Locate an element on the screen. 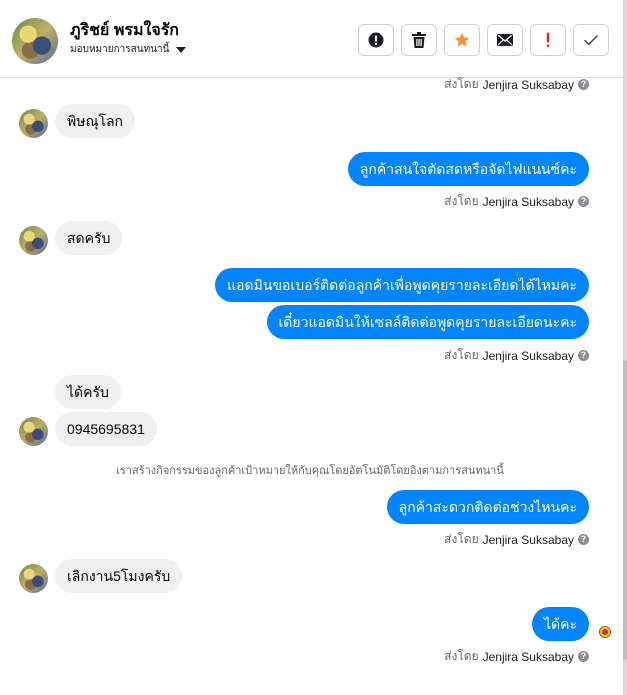 The width and height of the screenshot is (627, 695). outgoing-message: ลูกค้าสะดวกติดต่อช่วงไหนคะ is located at coordinates (487, 507).